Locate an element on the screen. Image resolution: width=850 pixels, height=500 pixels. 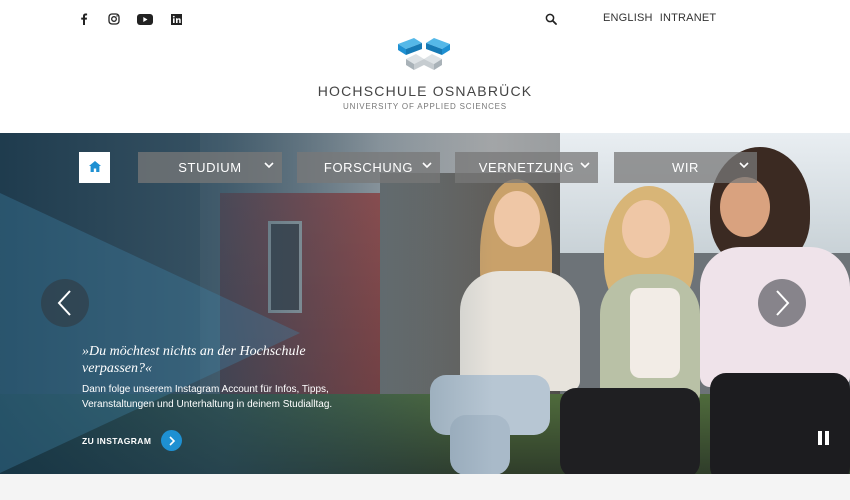
utility-nav: ENGLISH INTRANET is located at coordinates (659, 18).